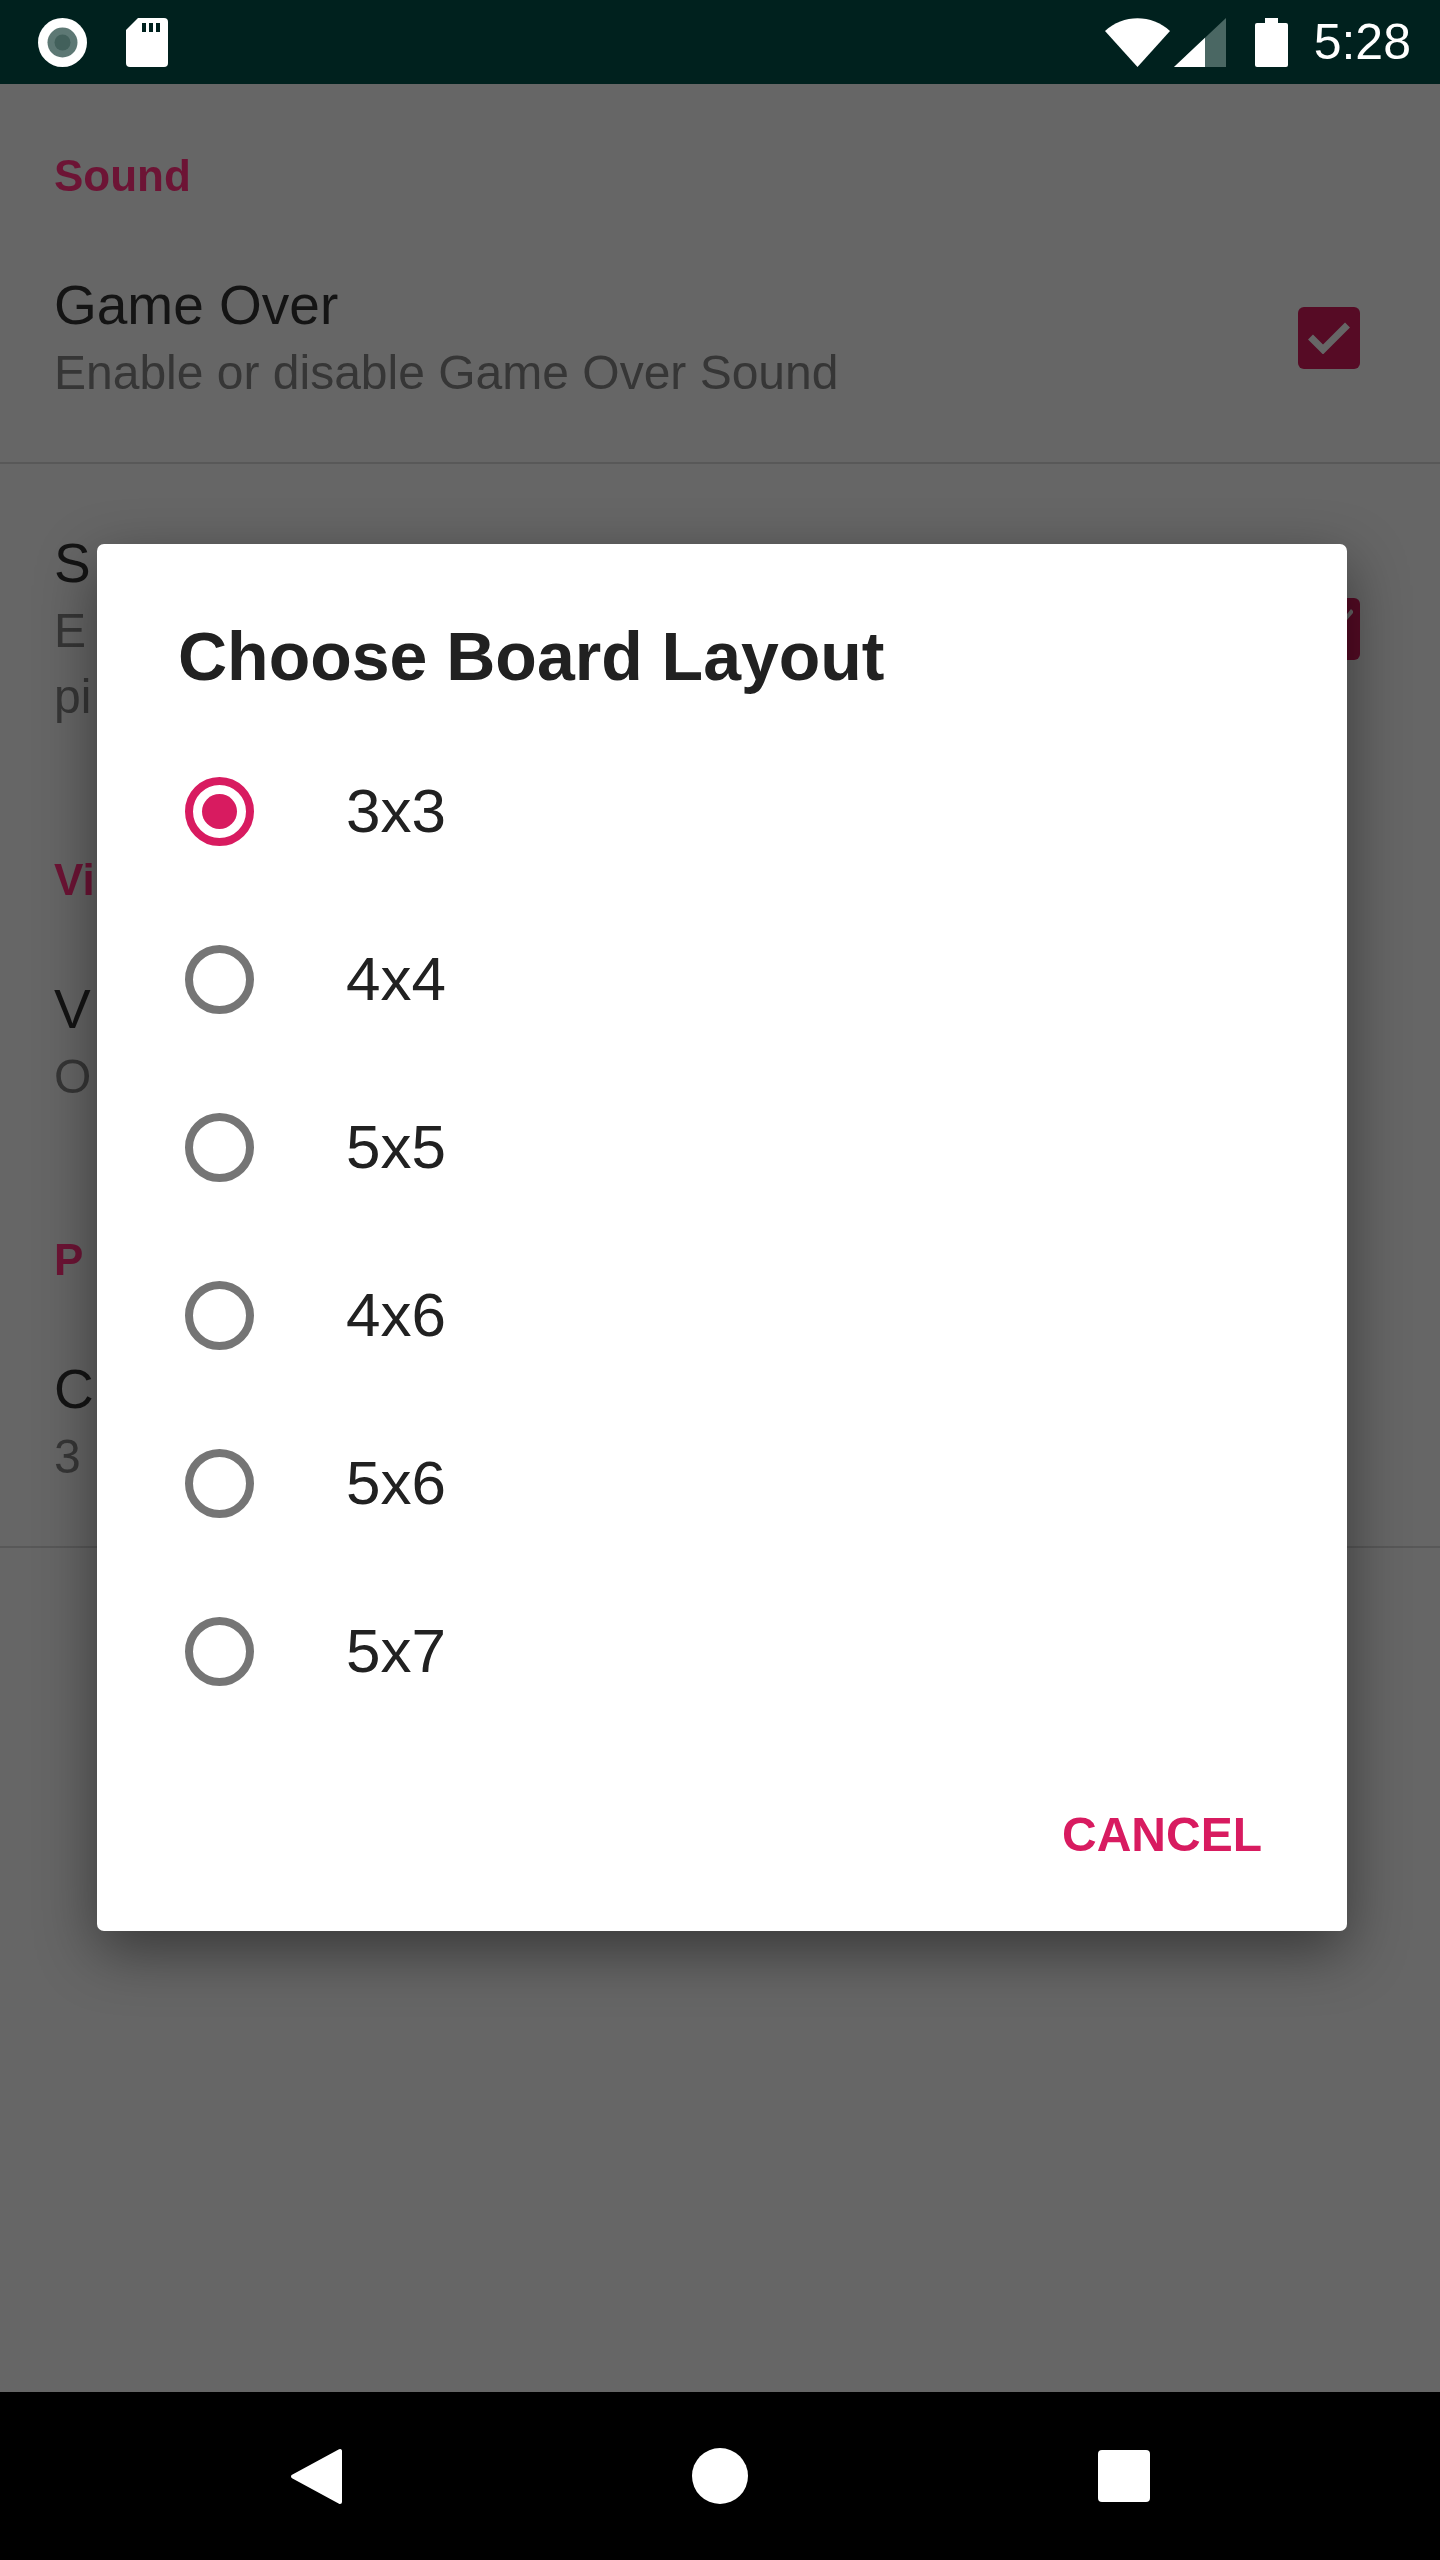 Image resolution: width=1440 pixels, height=2560 pixels. What do you see at coordinates (74, 1389) in the screenshot?
I see `preference-title: C` at bounding box center [74, 1389].